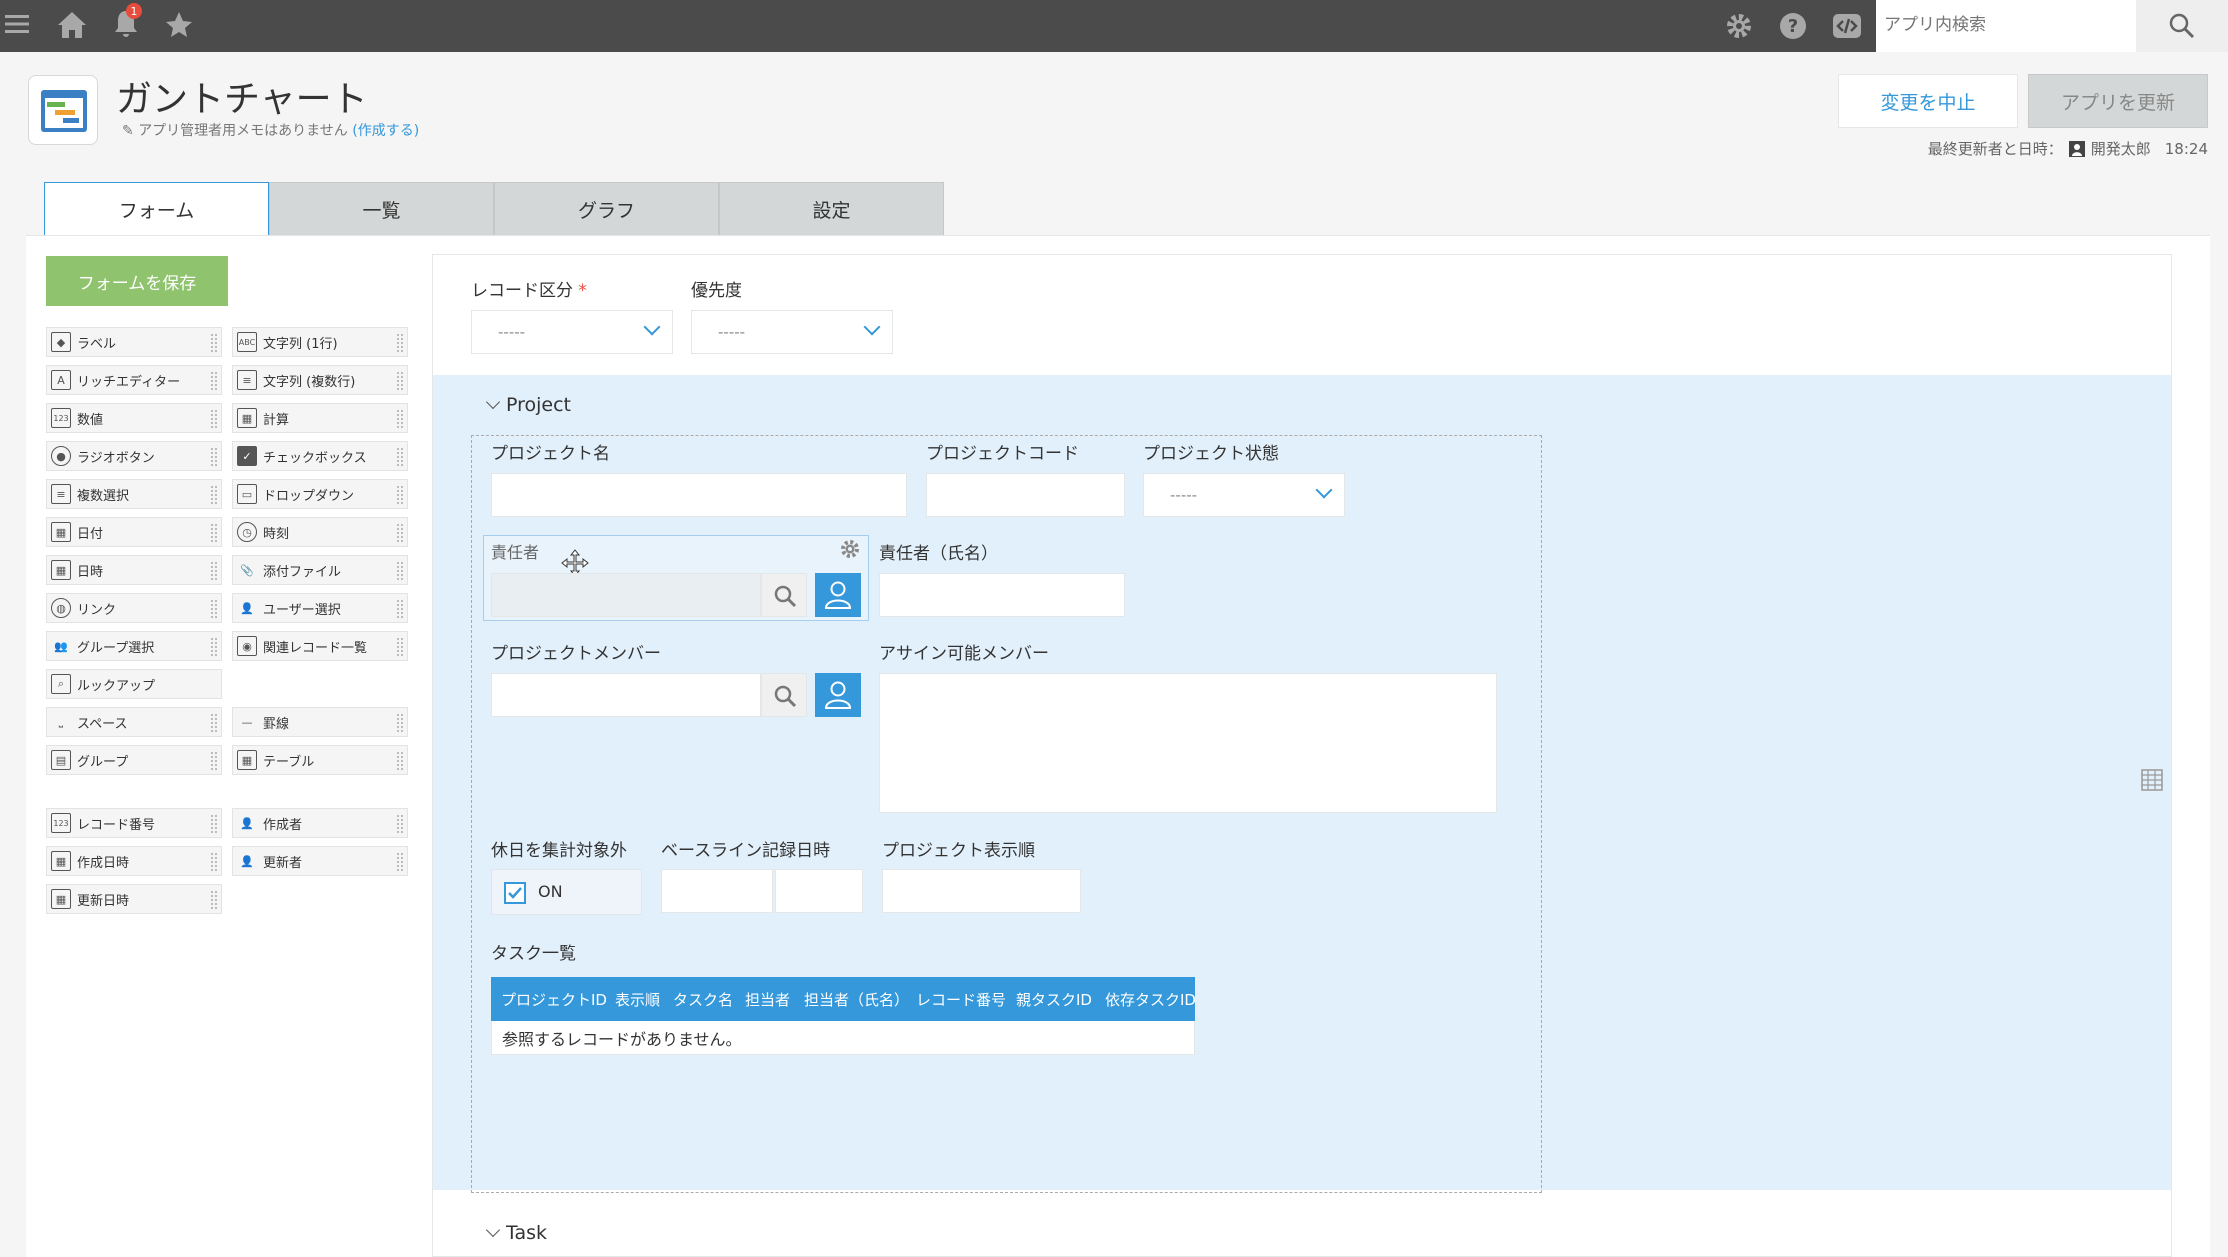  What do you see at coordinates (320, 456) in the screenshot?
I see `palette-checkbox: ✓ チェックボックス` at bounding box center [320, 456].